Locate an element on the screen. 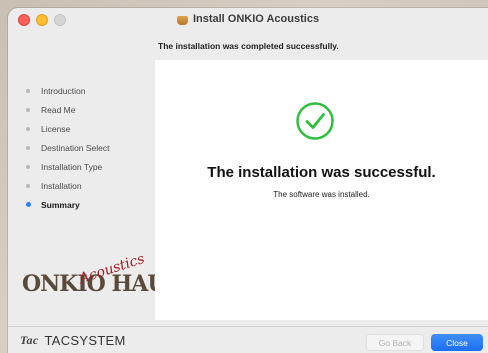  step-label: Destination Select is located at coordinates (75, 147).